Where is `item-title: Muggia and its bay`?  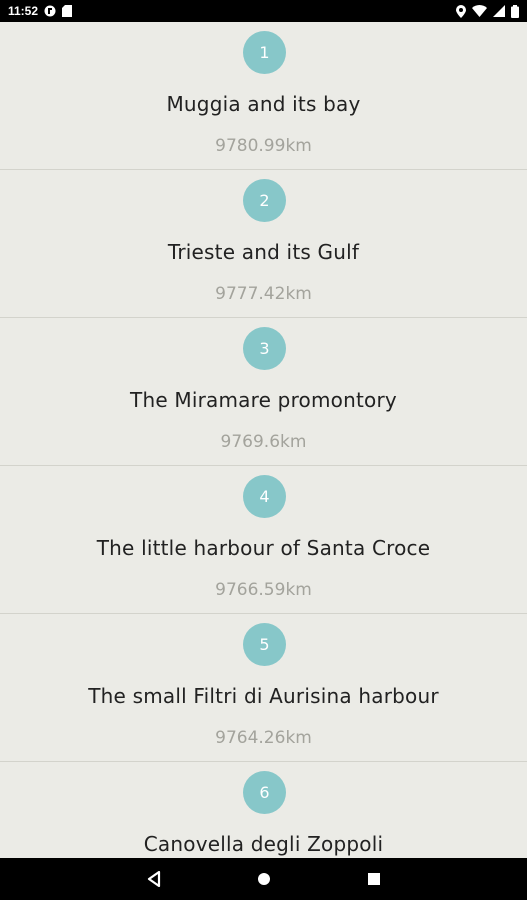 item-title: Muggia and its bay is located at coordinates (263, 104).